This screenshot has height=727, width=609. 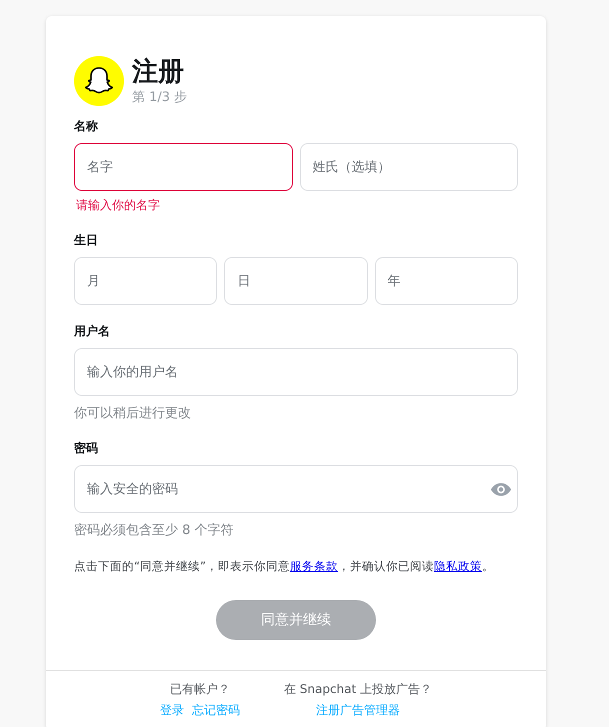 I want to click on terms-notice: 点击下面的“同意并继续”，即表示你同意服务条款，并确认你已阅读隐私政策。, so click(x=284, y=566).